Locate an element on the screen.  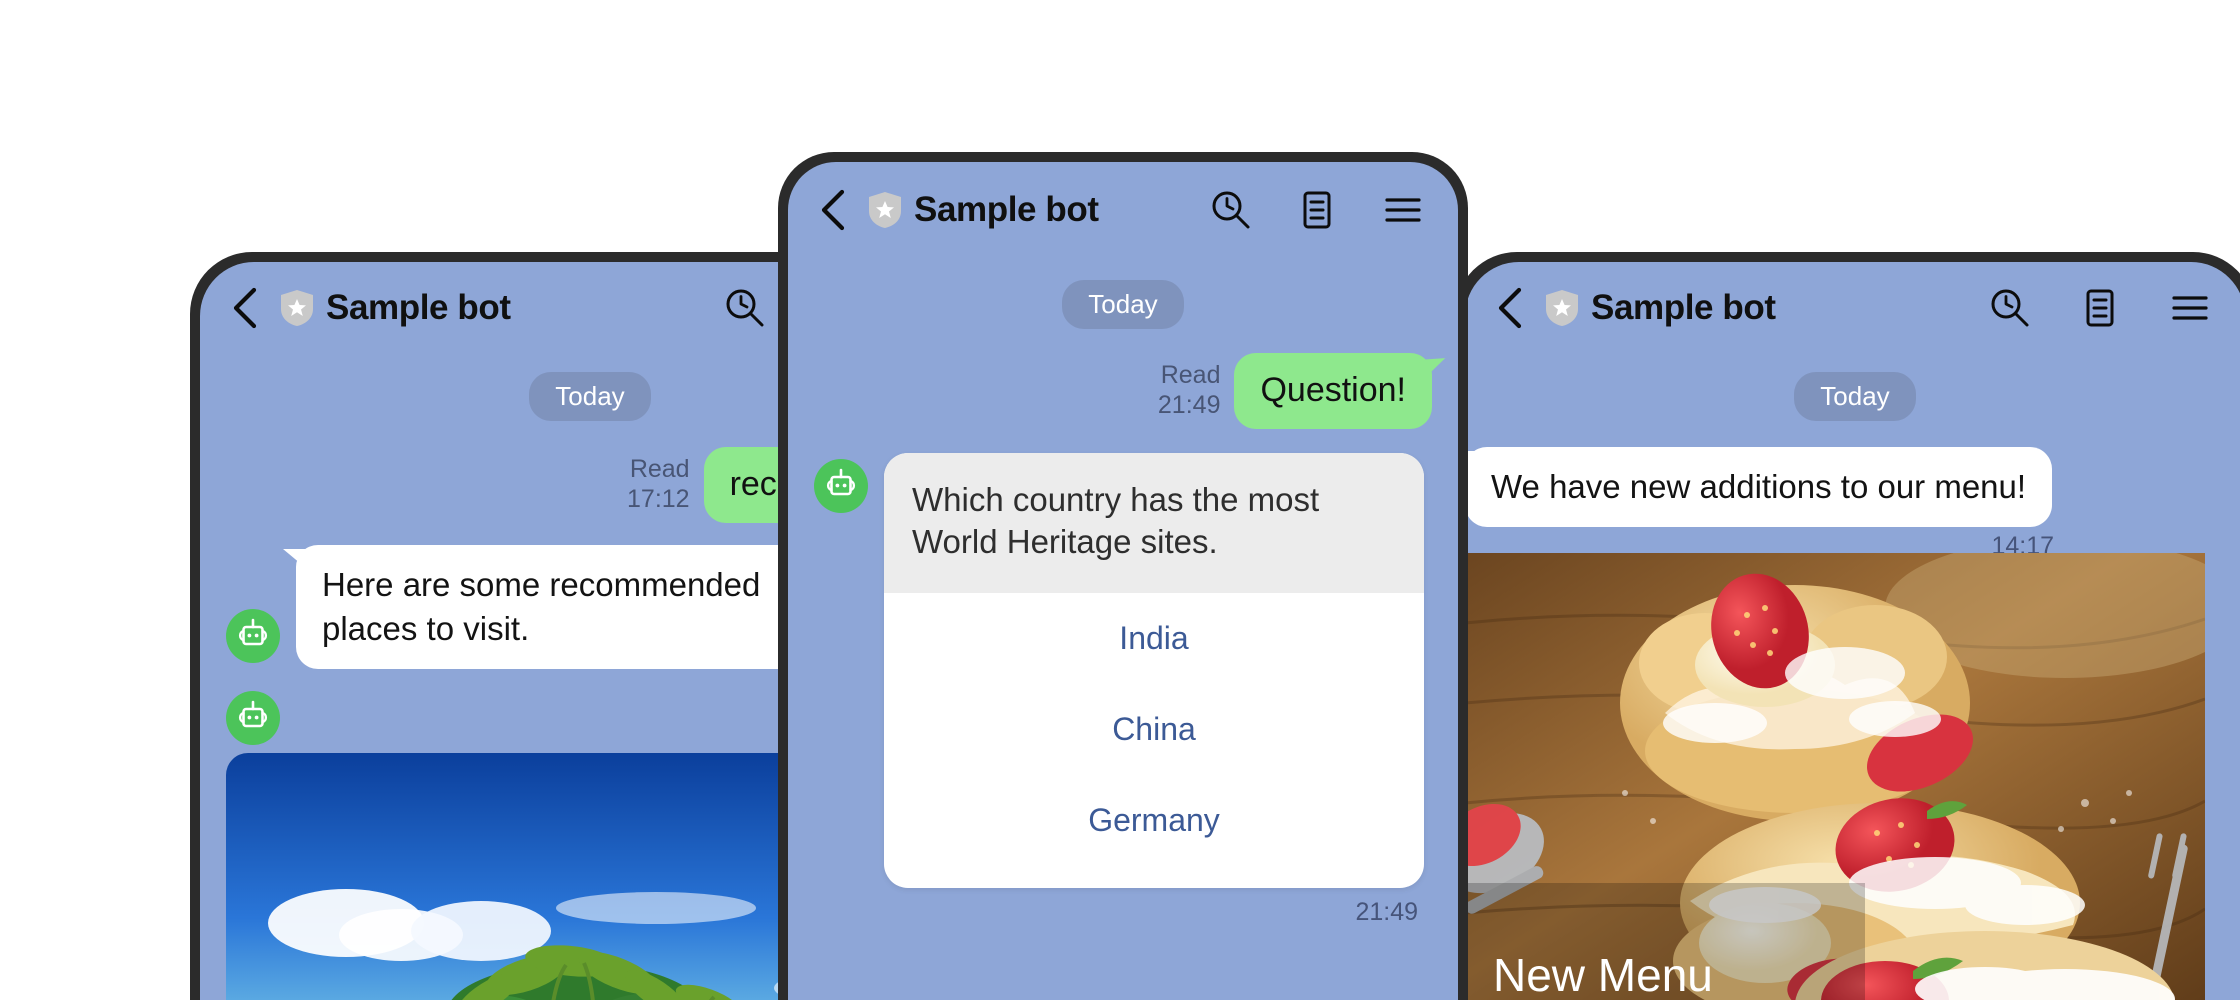
message-meta: Read 17:12 is located at coordinates (658, 484).